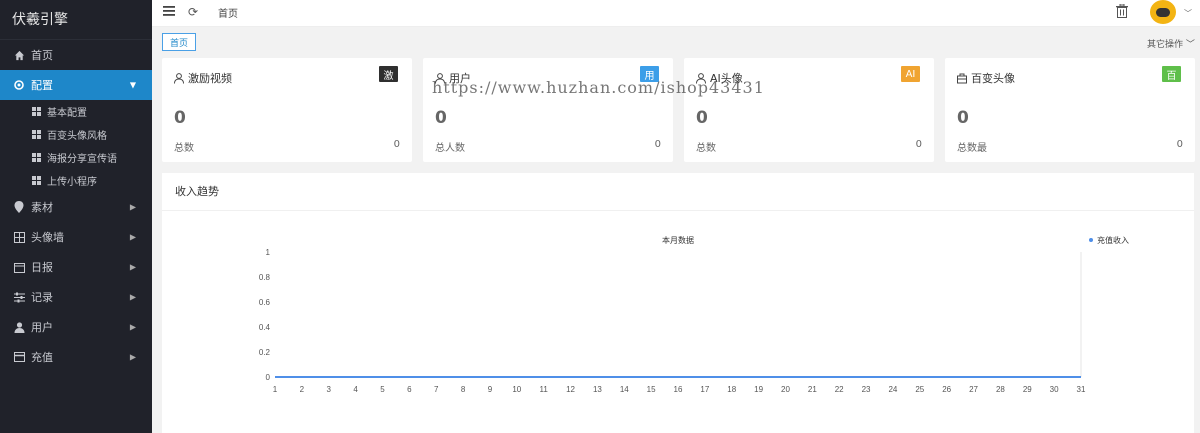  What do you see at coordinates (1171, 74) in the screenshot?
I see `card-badge: 百` at bounding box center [1171, 74].